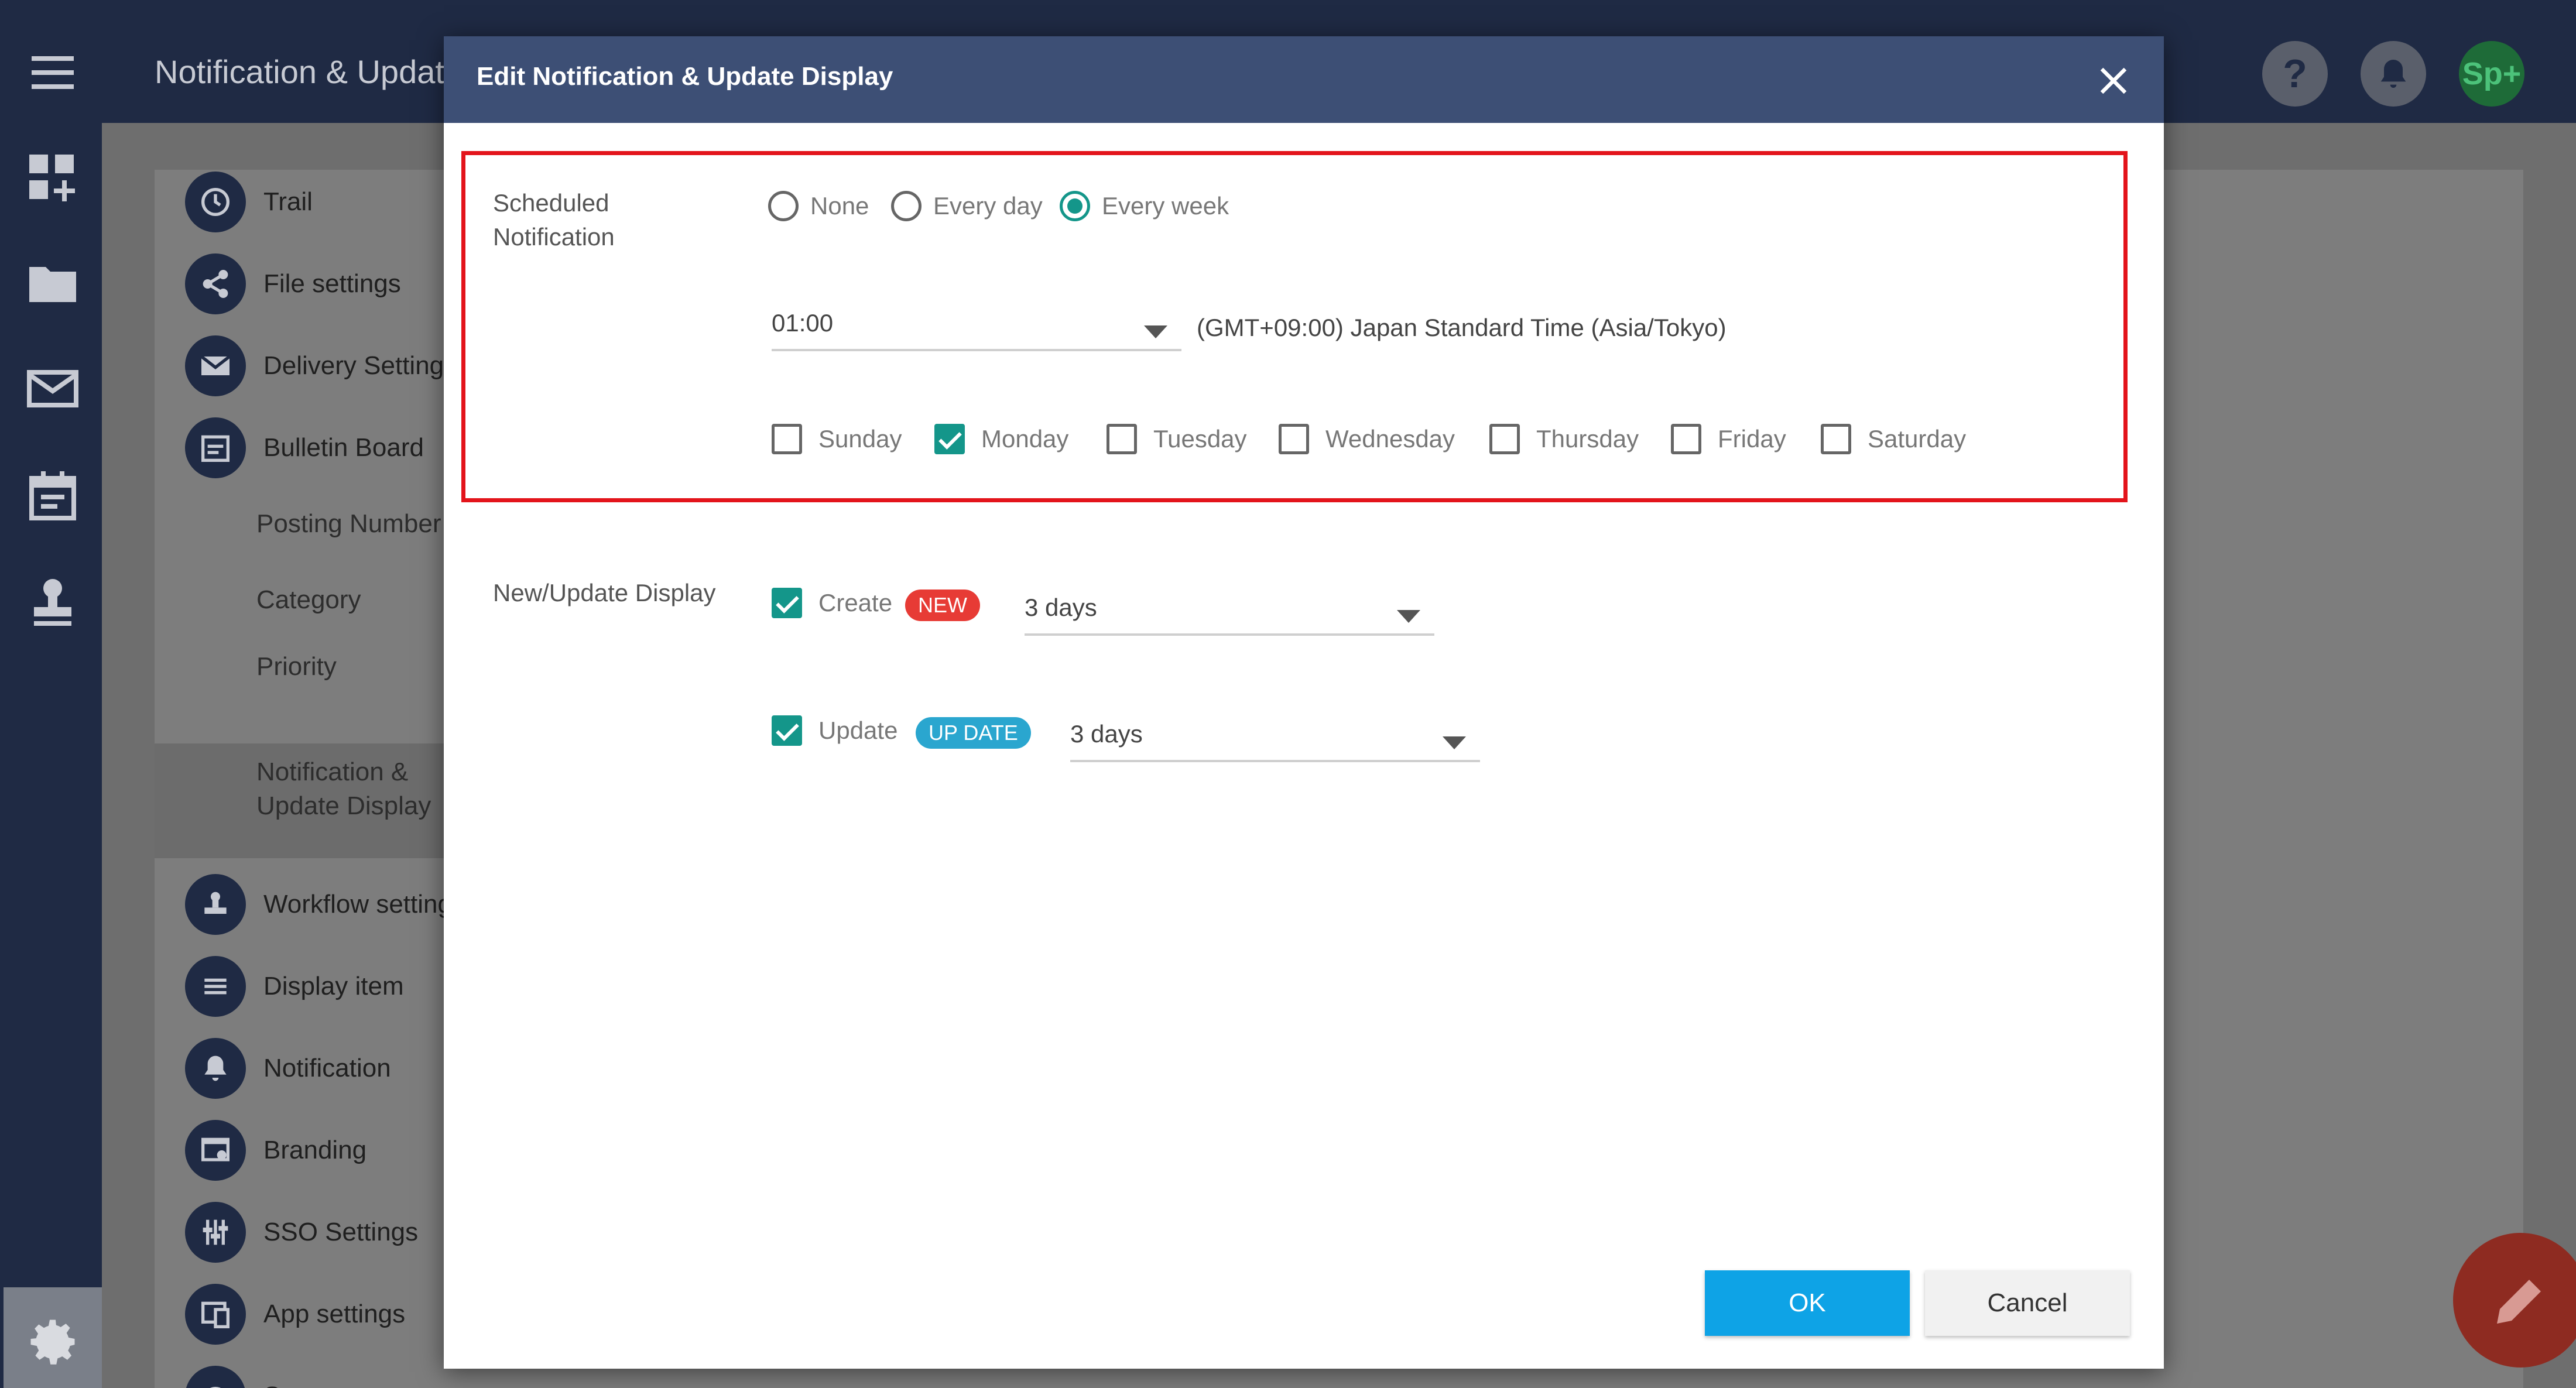 The image size is (2576, 1388). What do you see at coordinates (1893, 439) in the screenshot?
I see `checkbox-saturday: Saturday` at bounding box center [1893, 439].